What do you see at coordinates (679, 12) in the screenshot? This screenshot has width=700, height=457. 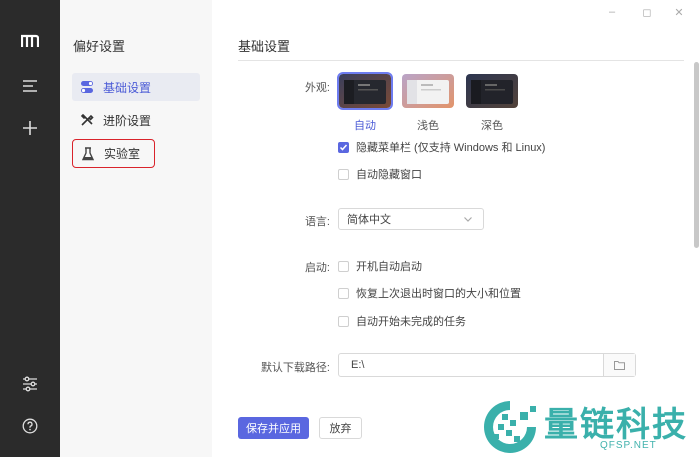 I see `close-button: ✕` at bounding box center [679, 12].